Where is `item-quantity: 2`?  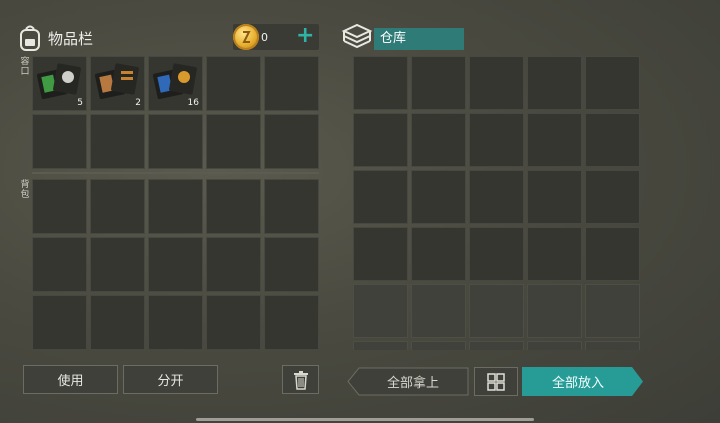 item-quantity: 2 is located at coordinates (138, 103).